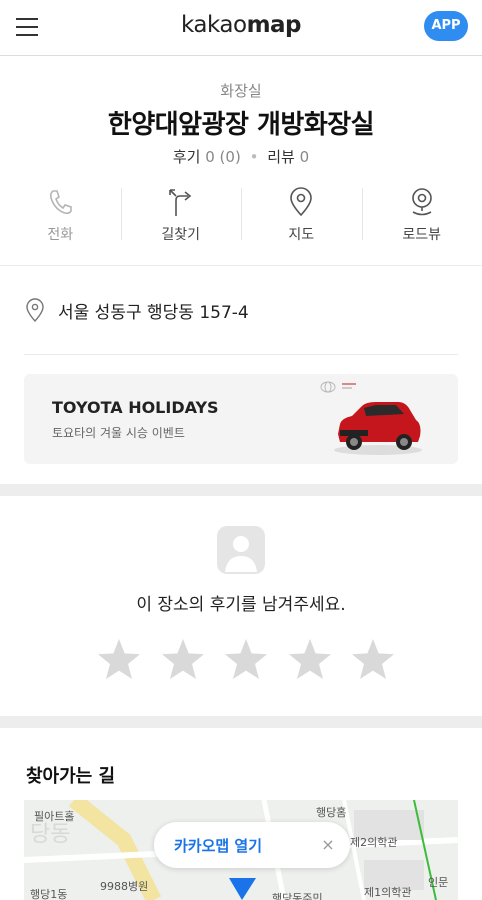  What do you see at coordinates (310, 659) in the screenshot?
I see `star-4-icon` at bounding box center [310, 659].